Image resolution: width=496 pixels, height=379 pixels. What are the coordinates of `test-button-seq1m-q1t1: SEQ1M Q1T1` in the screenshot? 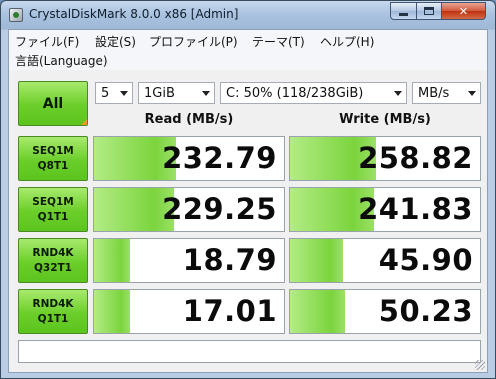 It's located at (53, 209).